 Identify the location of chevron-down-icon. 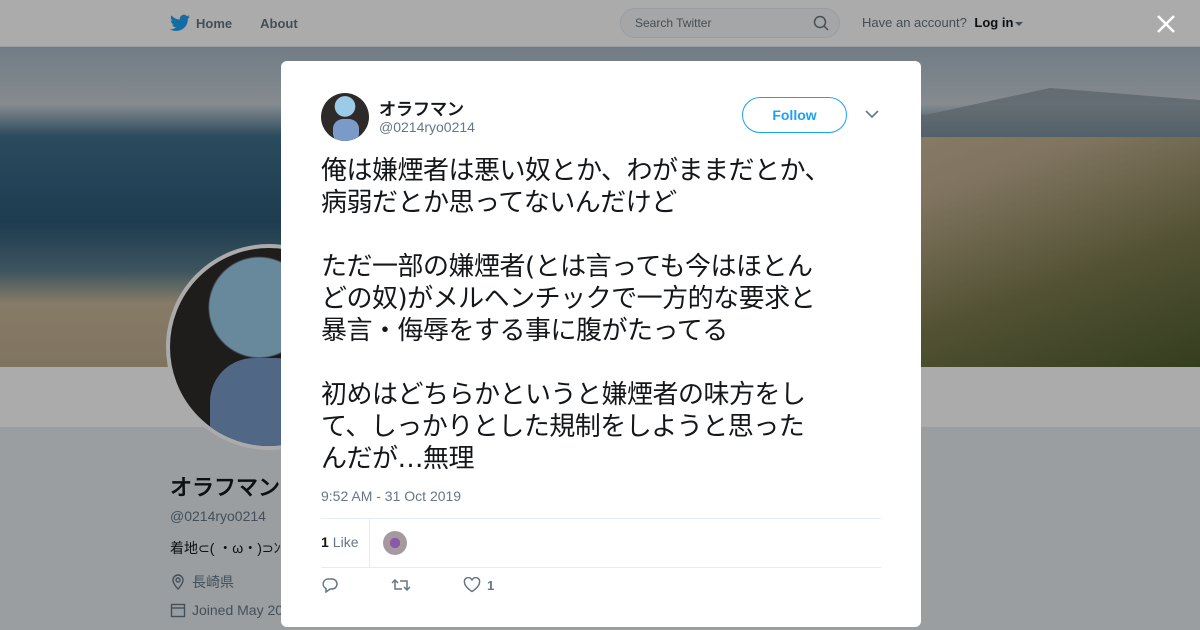
(872, 114).